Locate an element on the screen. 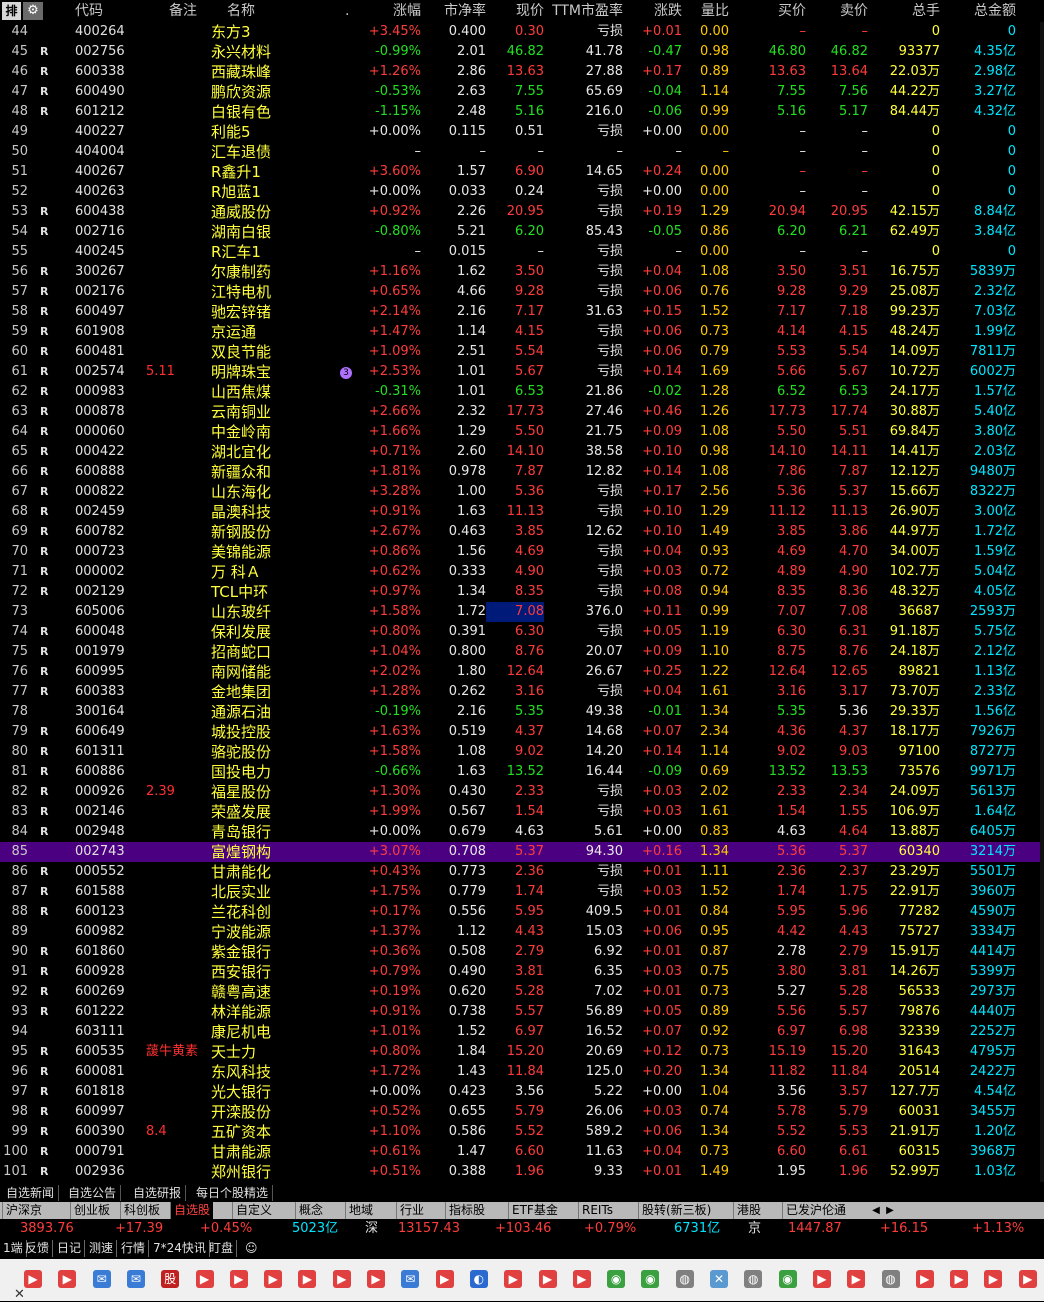  tab-reits: REITs is located at coordinates (597, 1210).